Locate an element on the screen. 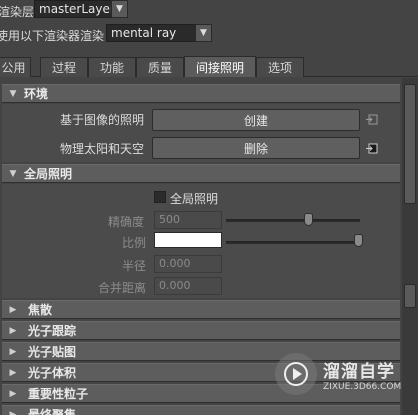 The height and width of the screenshot is (415, 418). tab-options: 选项 is located at coordinates (280, 67).